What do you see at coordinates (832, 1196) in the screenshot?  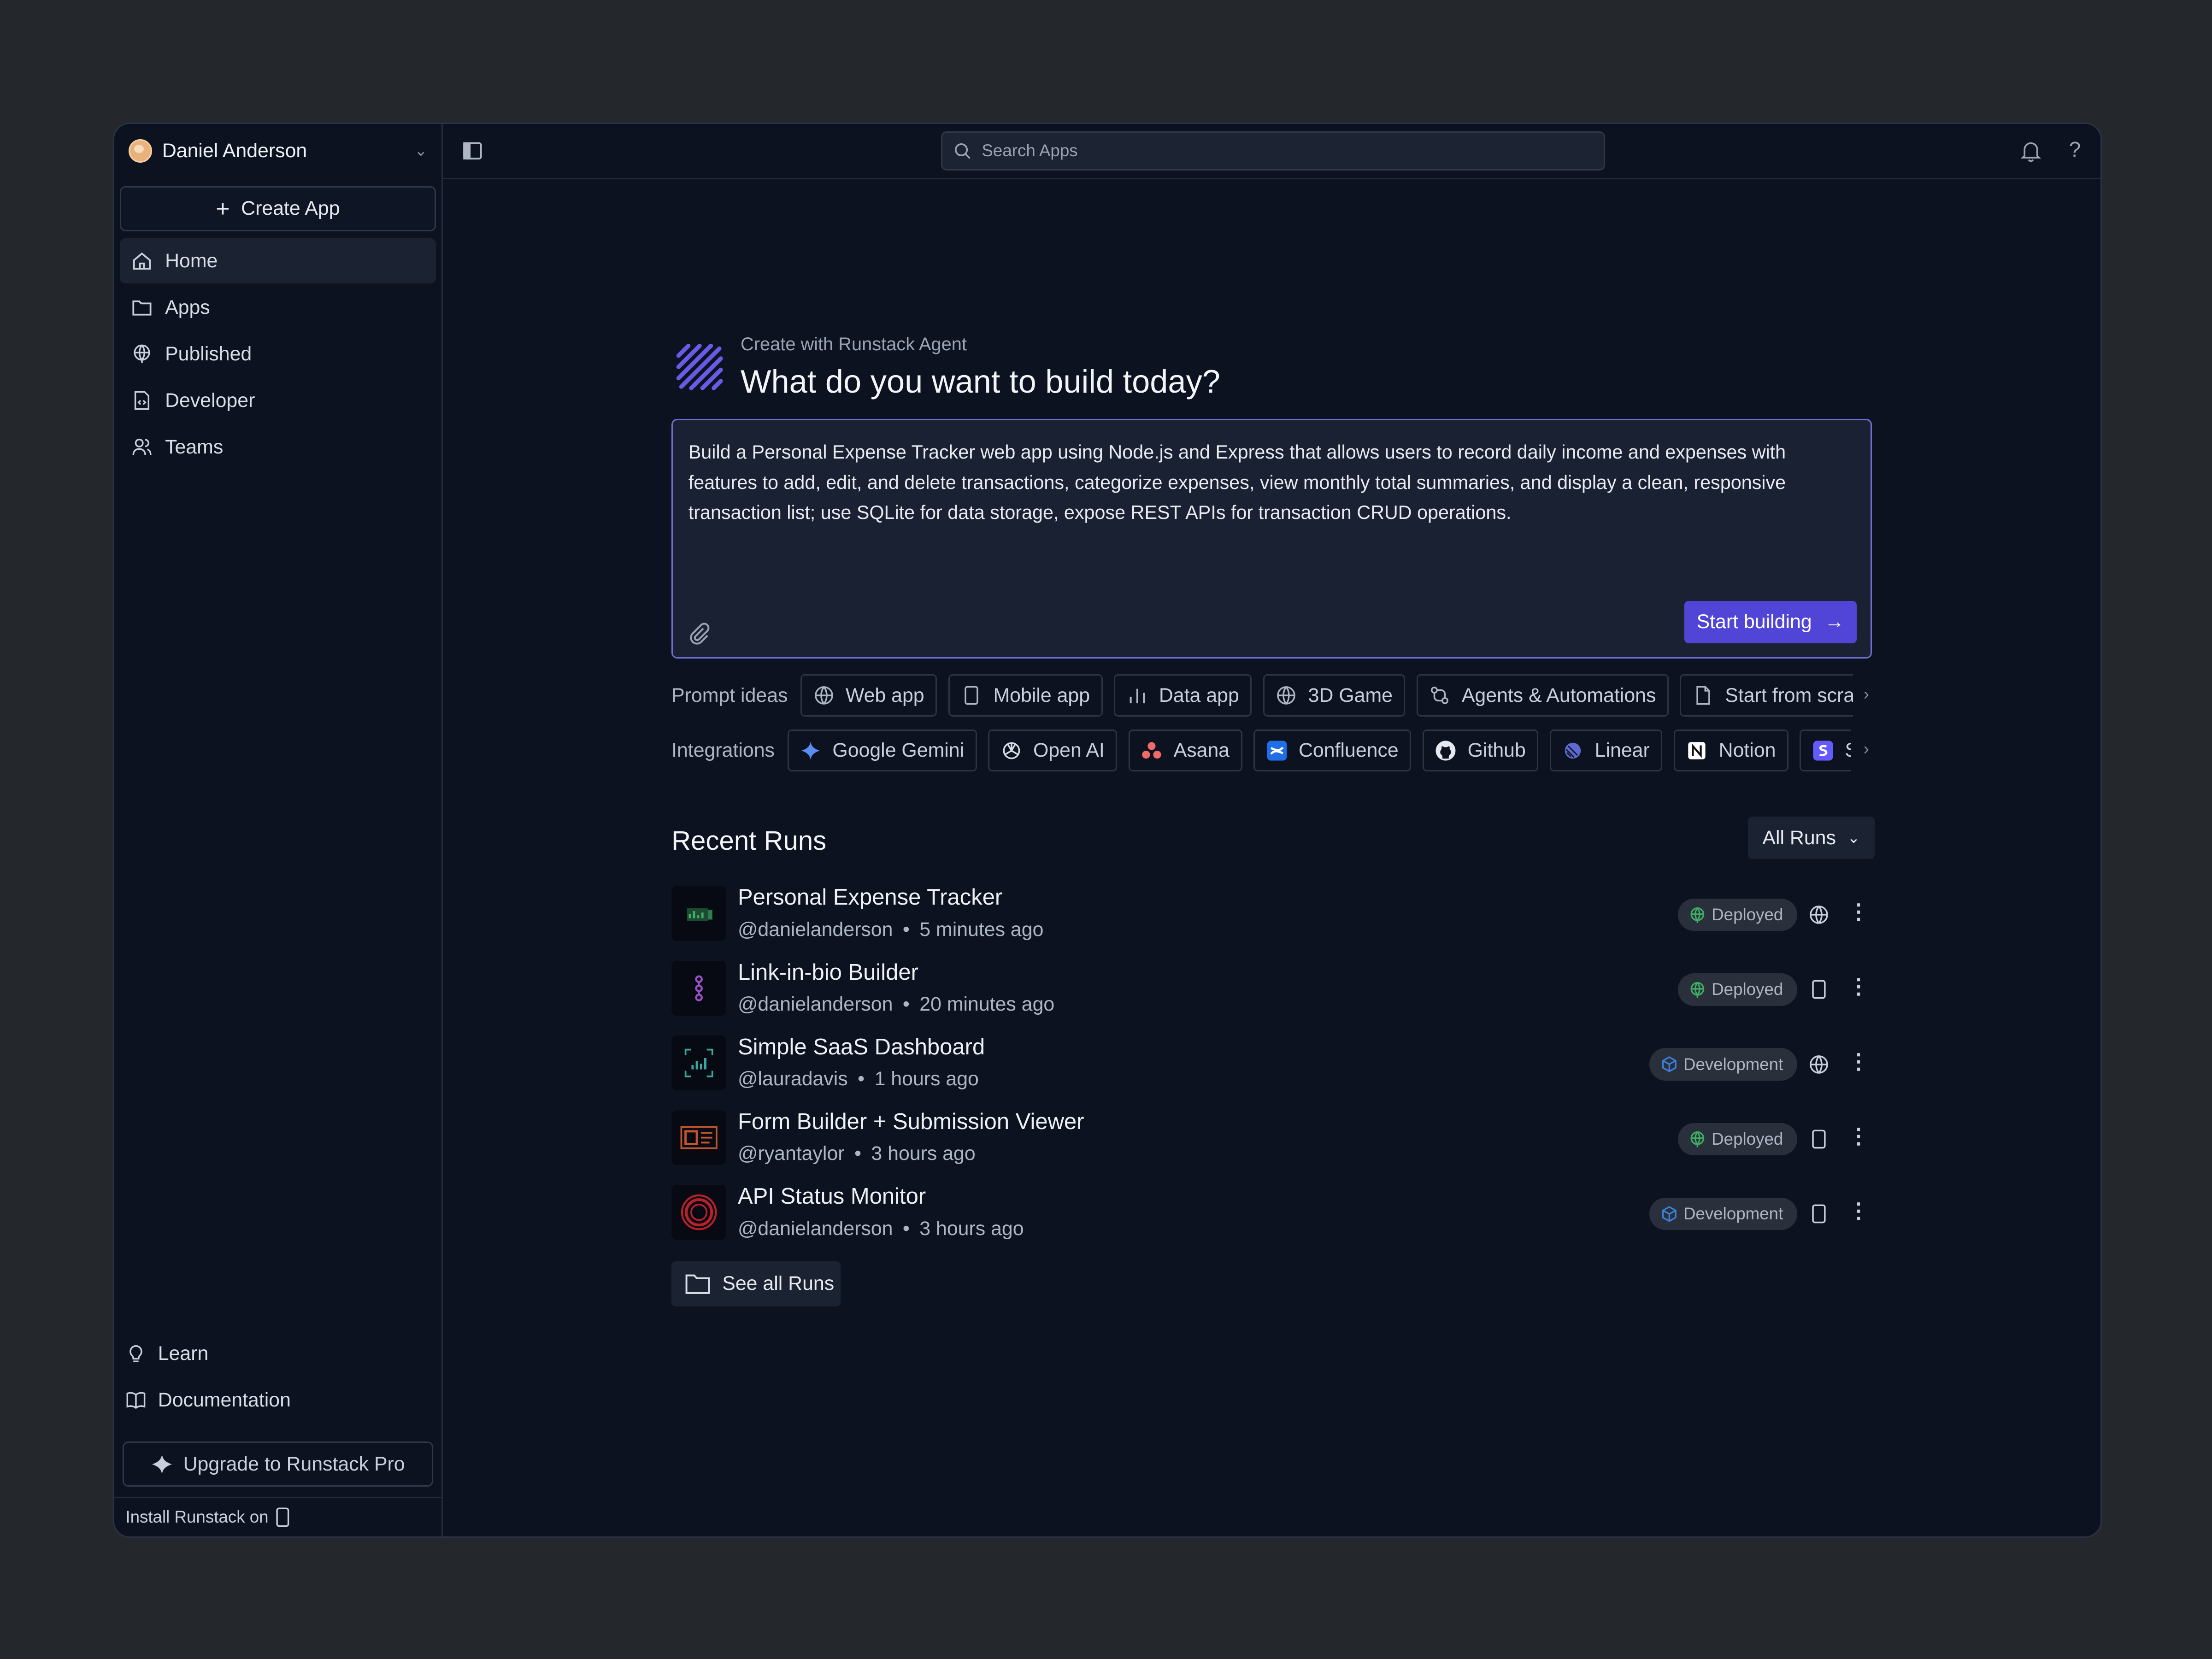 I see `run-title: API Status Monitor` at bounding box center [832, 1196].